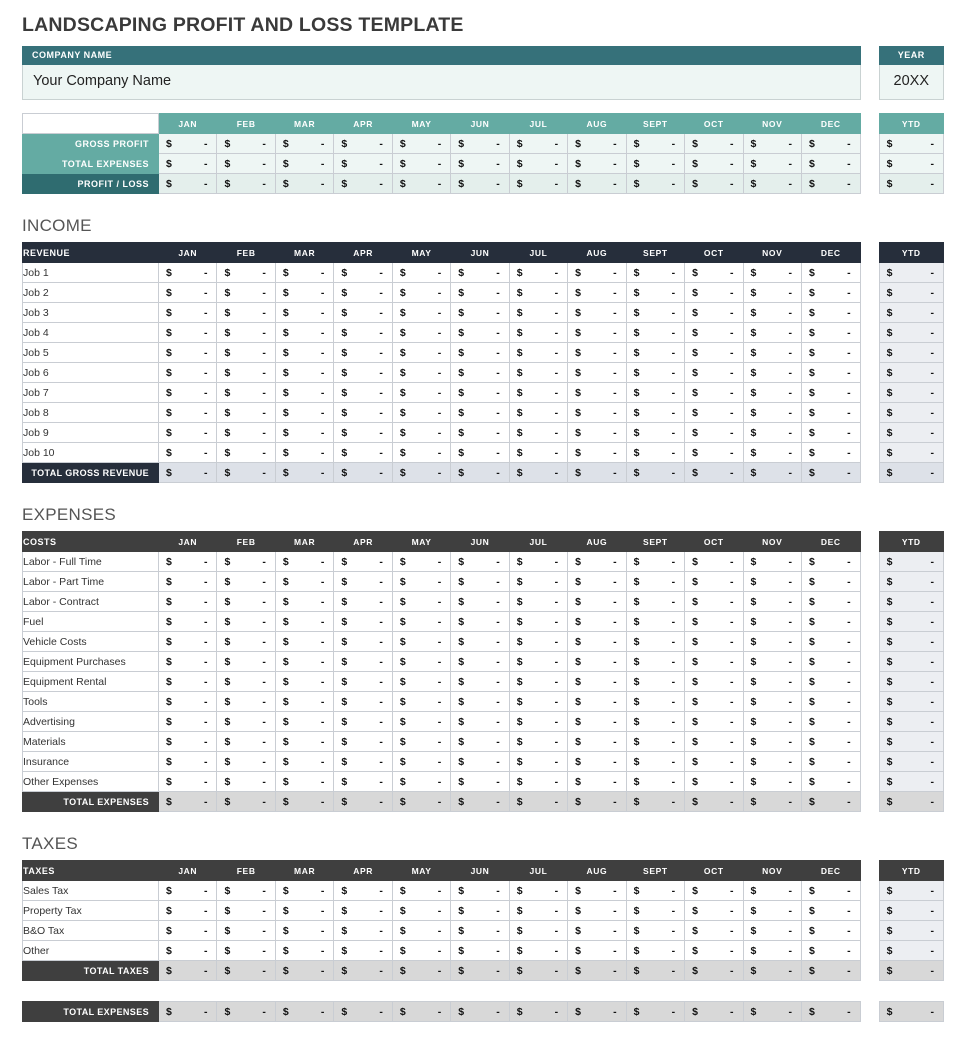 This screenshot has width=958, height=1063. I want to click on row-label: Property Tax, so click(90, 910).